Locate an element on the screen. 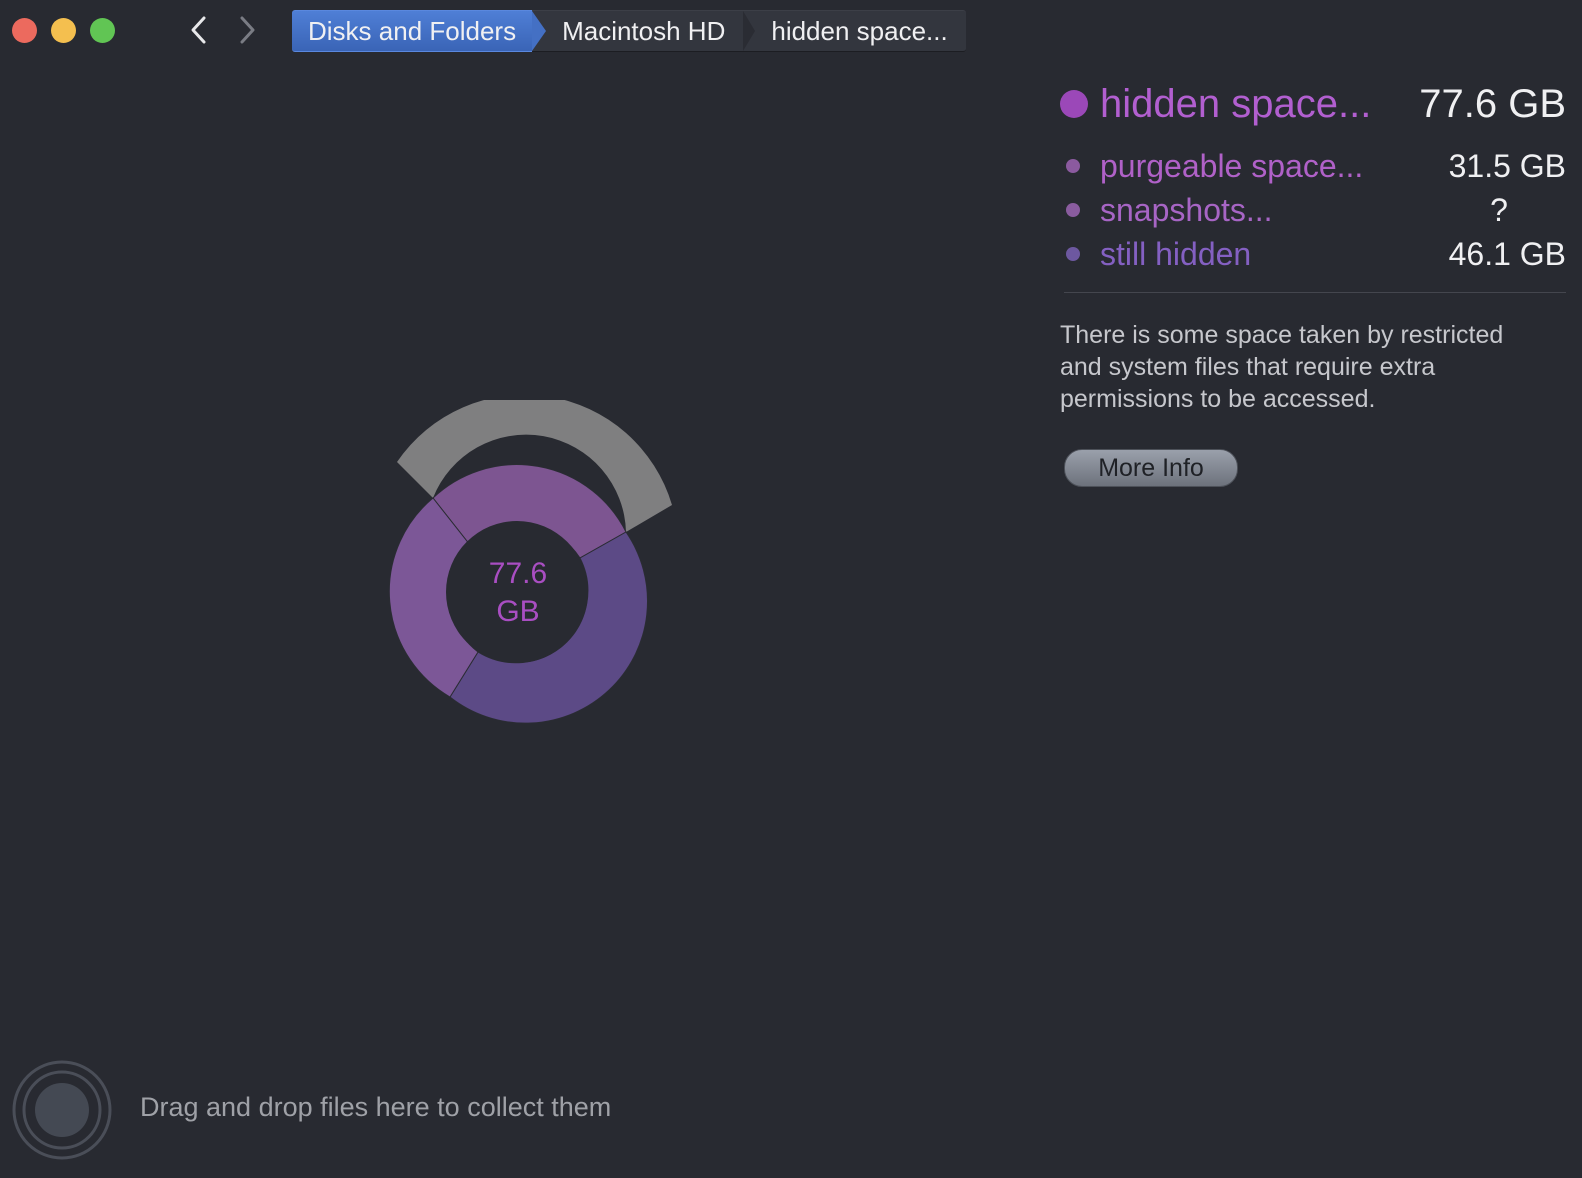  divider is located at coordinates (1315, 292).